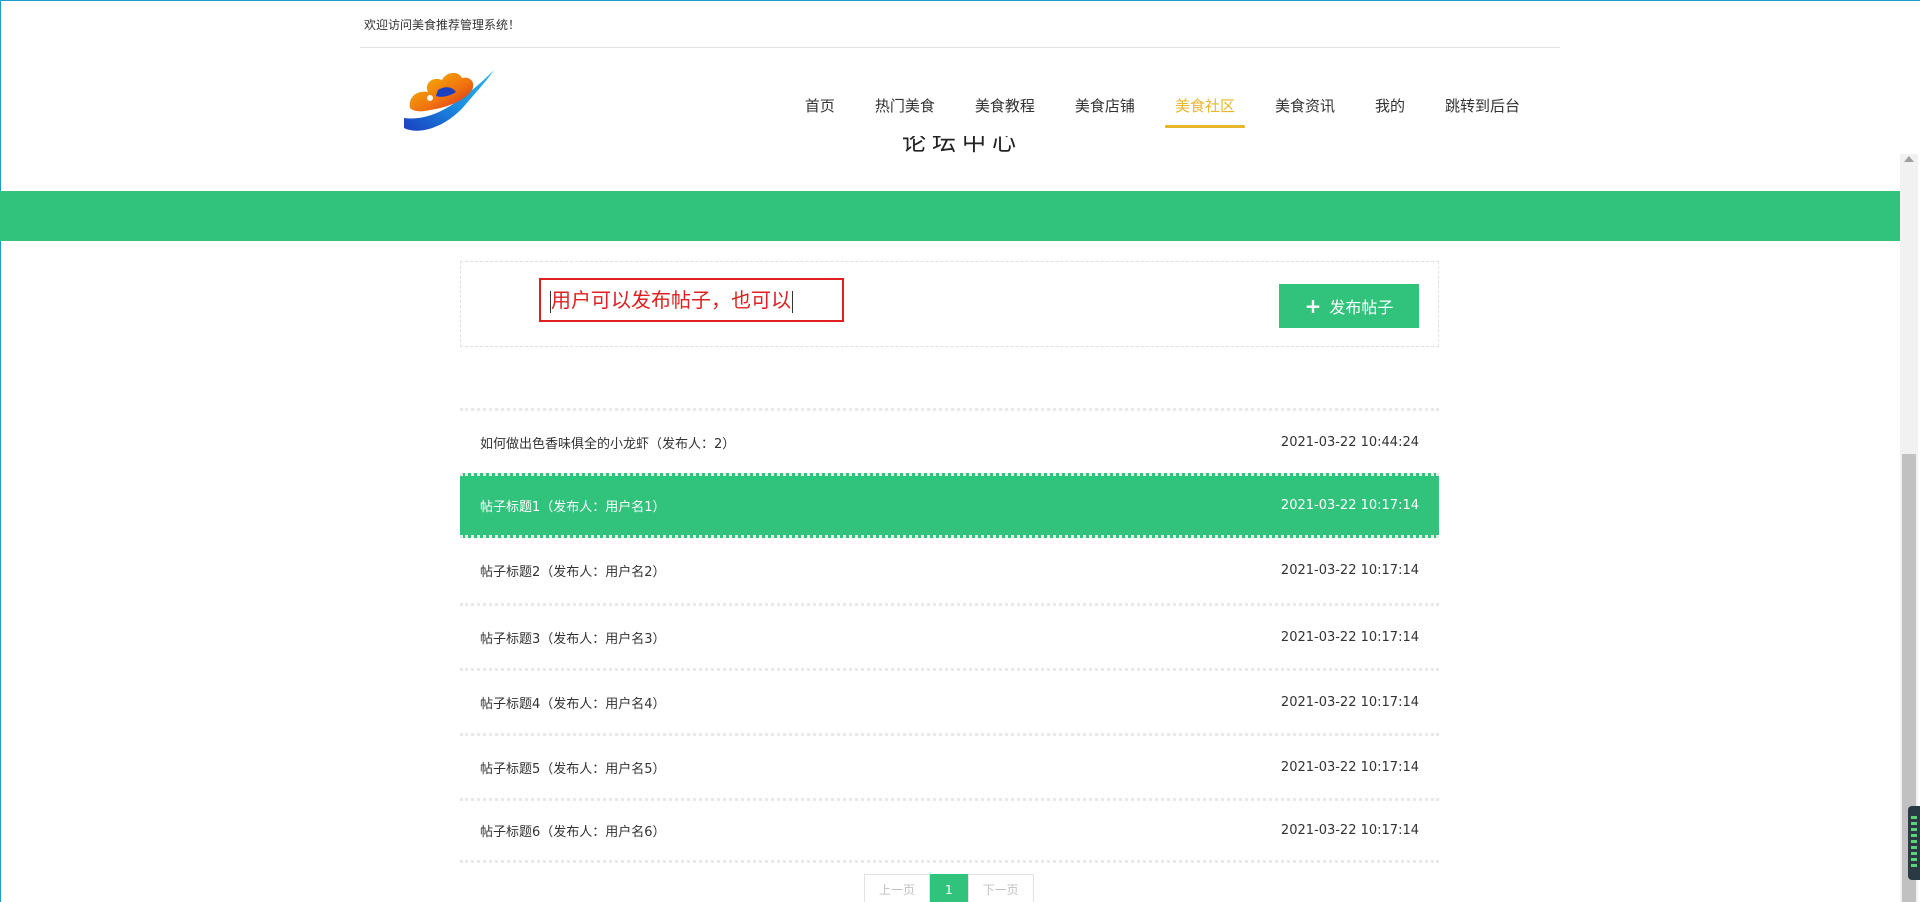 The image size is (1920, 902). What do you see at coordinates (1914, 843) in the screenshot?
I see `side-widget-icon` at bounding box center [1914, 843].